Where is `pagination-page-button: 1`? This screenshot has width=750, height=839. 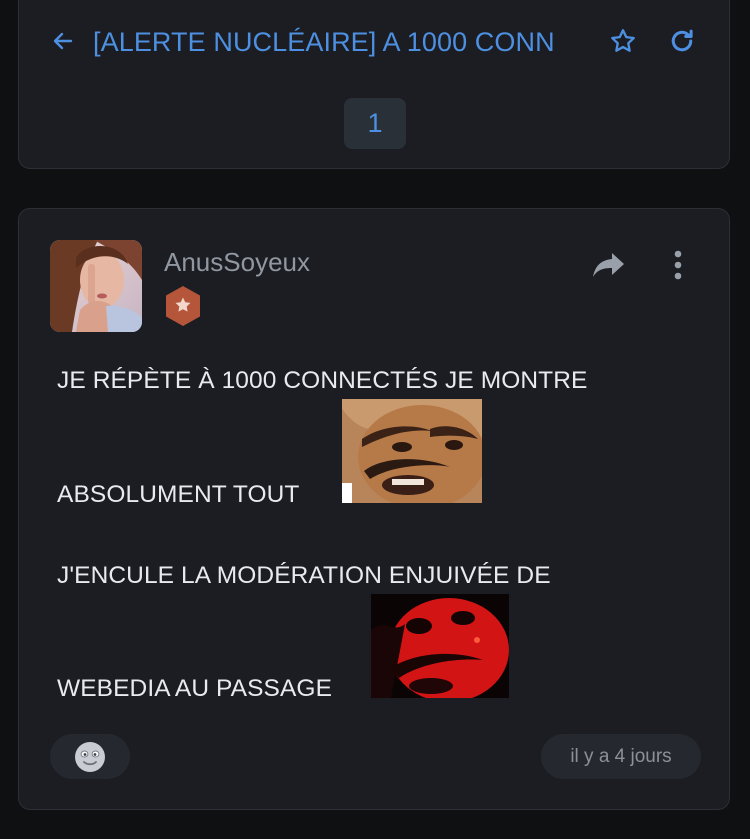 pagination-page-button: 1 is located at coordinates (375, 123).